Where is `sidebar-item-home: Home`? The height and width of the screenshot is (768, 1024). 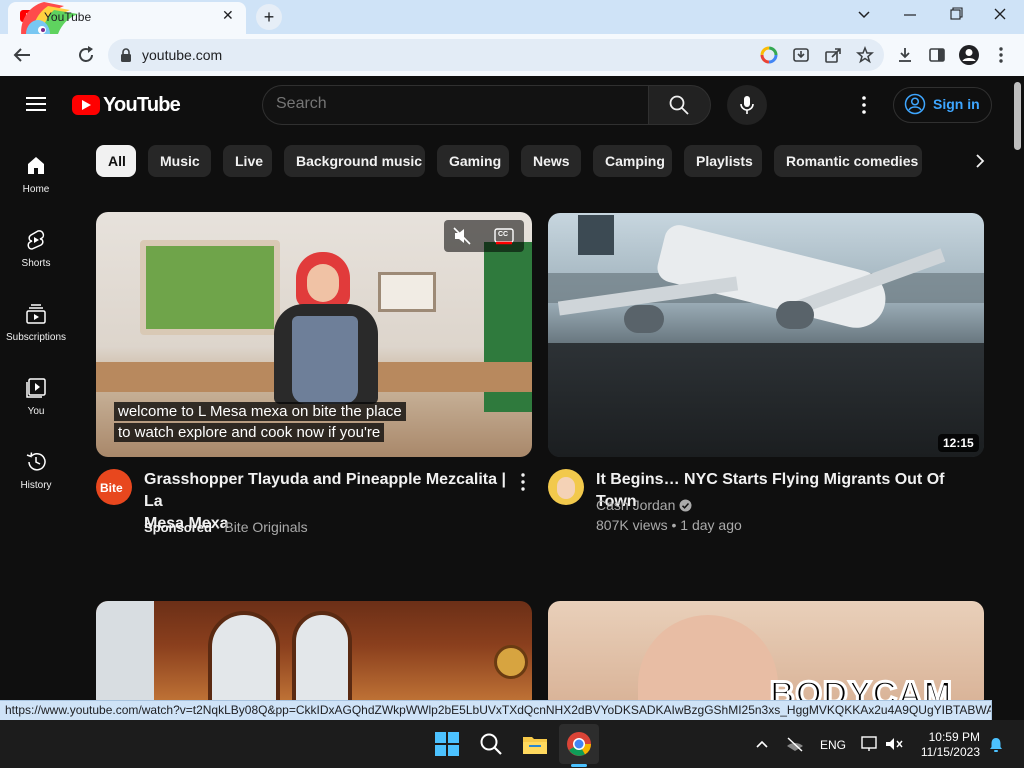 sidebar-item-home: Home is located at coordinates (36, 191).